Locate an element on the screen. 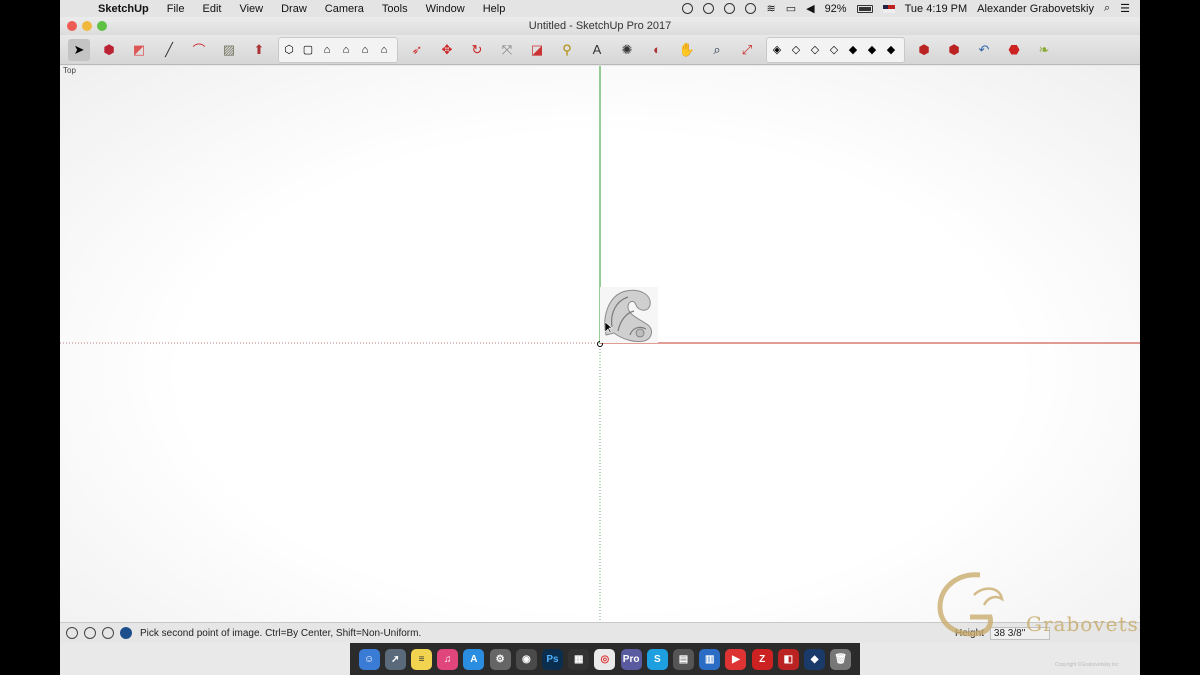 Image resolution: width=1200 pixels, height=675 pixels. volume-icon: ◀ is located at coordinates (810, 8).